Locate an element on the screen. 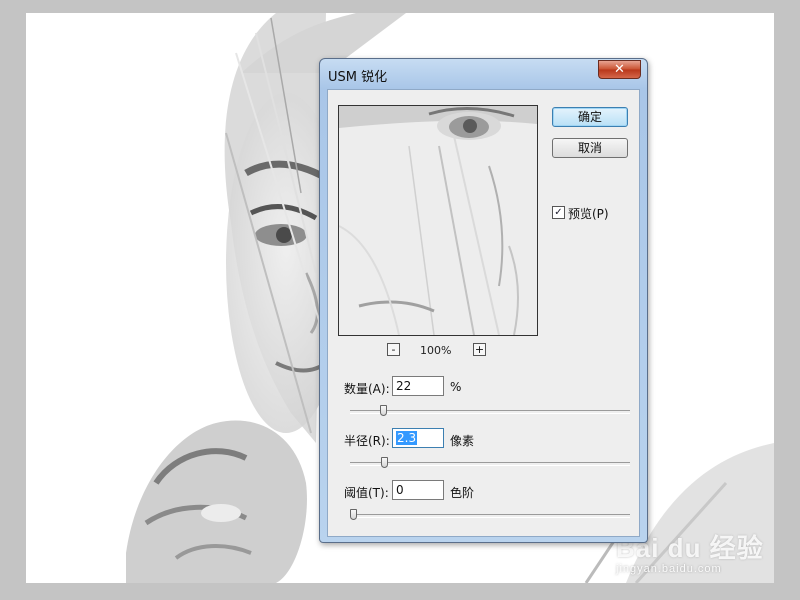 This screenshot has height=600, width=800. radius-input-value: 2.3 is located at coordinates (407, 438).